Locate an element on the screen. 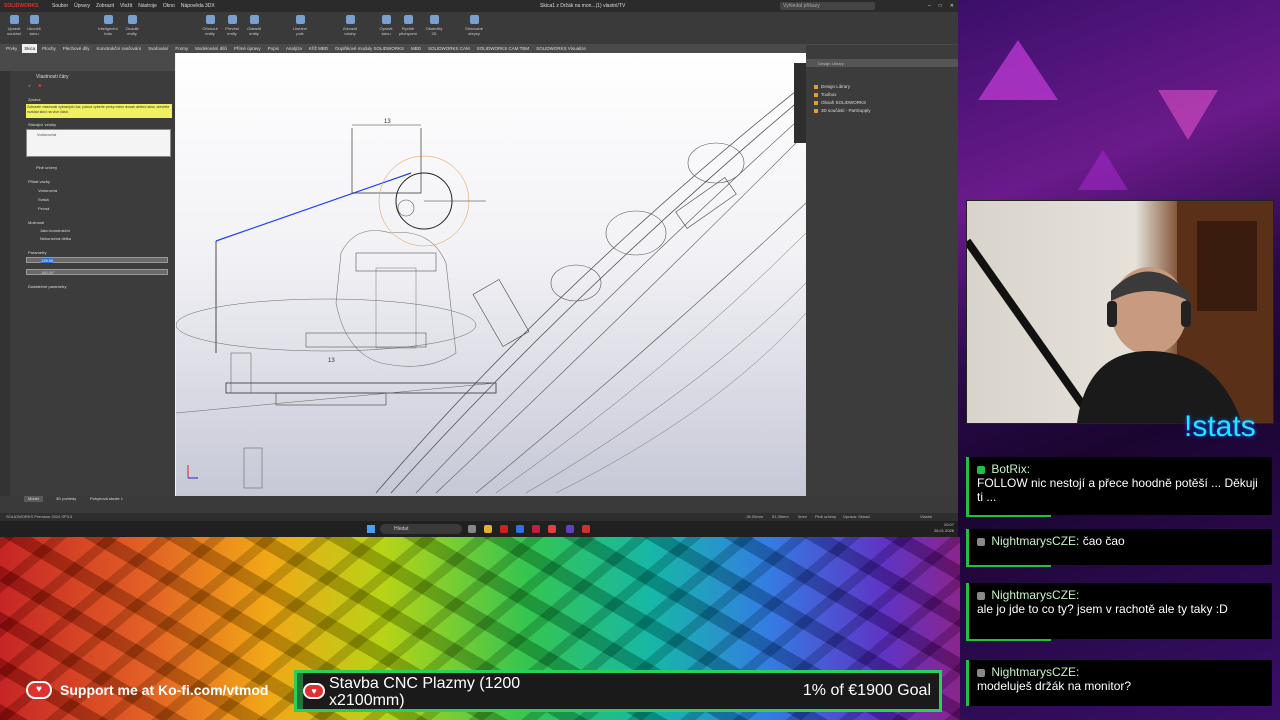 The height and width of the screenshot is (720, 1280). windows-start-icon is located at coordinates (371, 529).